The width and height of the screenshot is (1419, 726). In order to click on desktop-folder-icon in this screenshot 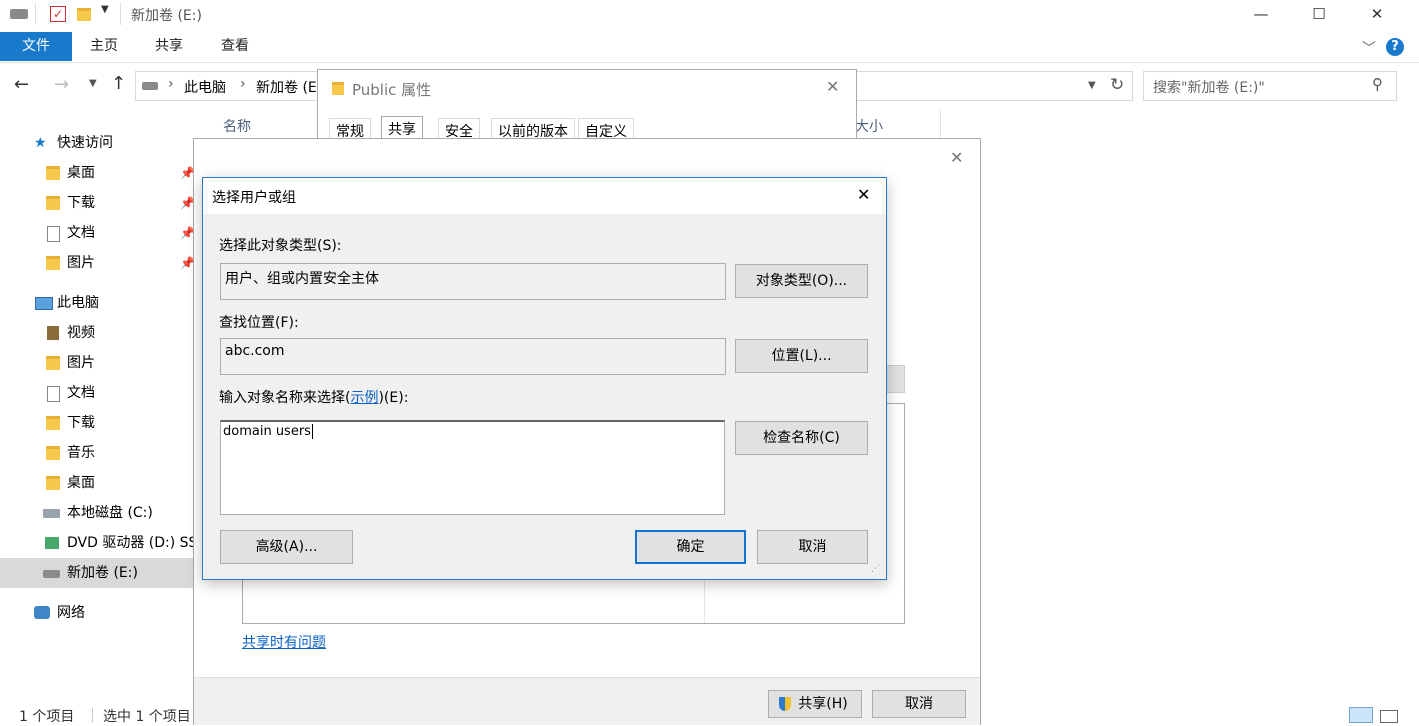, I will do `click(53, 483)`.